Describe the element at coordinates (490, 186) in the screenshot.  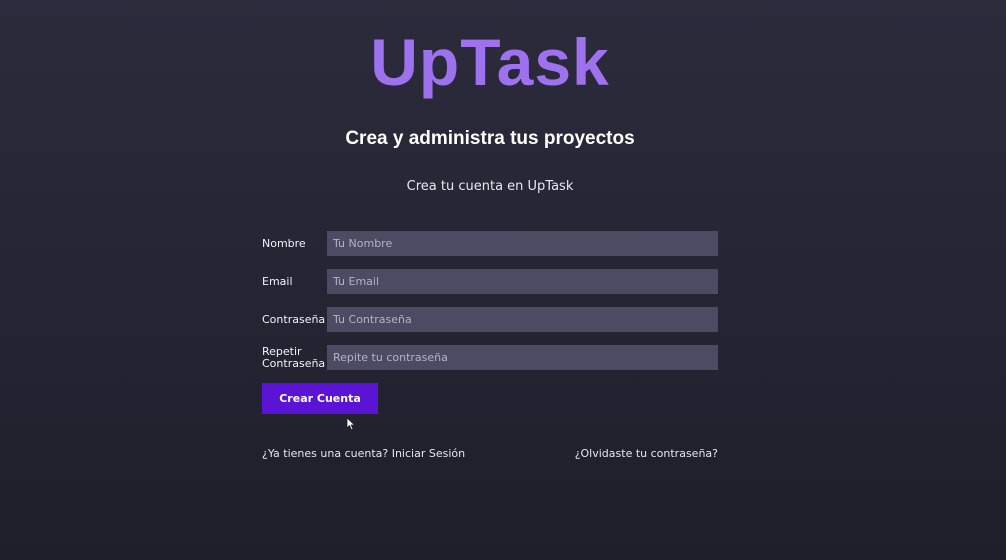
I see `page-subtitle: Crea tu cuenta en UpTask` at that location.